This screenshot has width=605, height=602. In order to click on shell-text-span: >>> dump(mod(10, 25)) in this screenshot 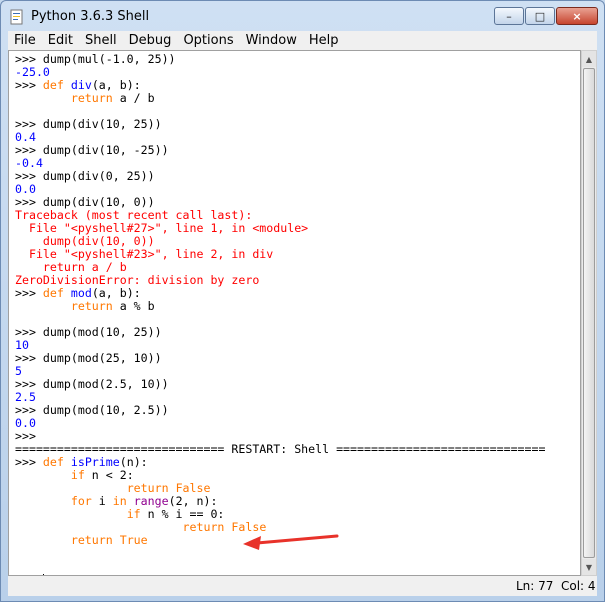, I will do `click(88, 332)`.